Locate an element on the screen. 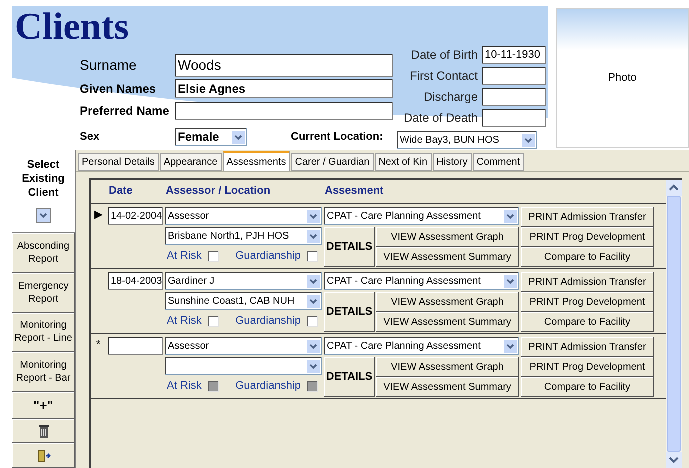 The width and height of the screenshot is (689, 468). field-label: Surname is located at coordinates (109, 65).